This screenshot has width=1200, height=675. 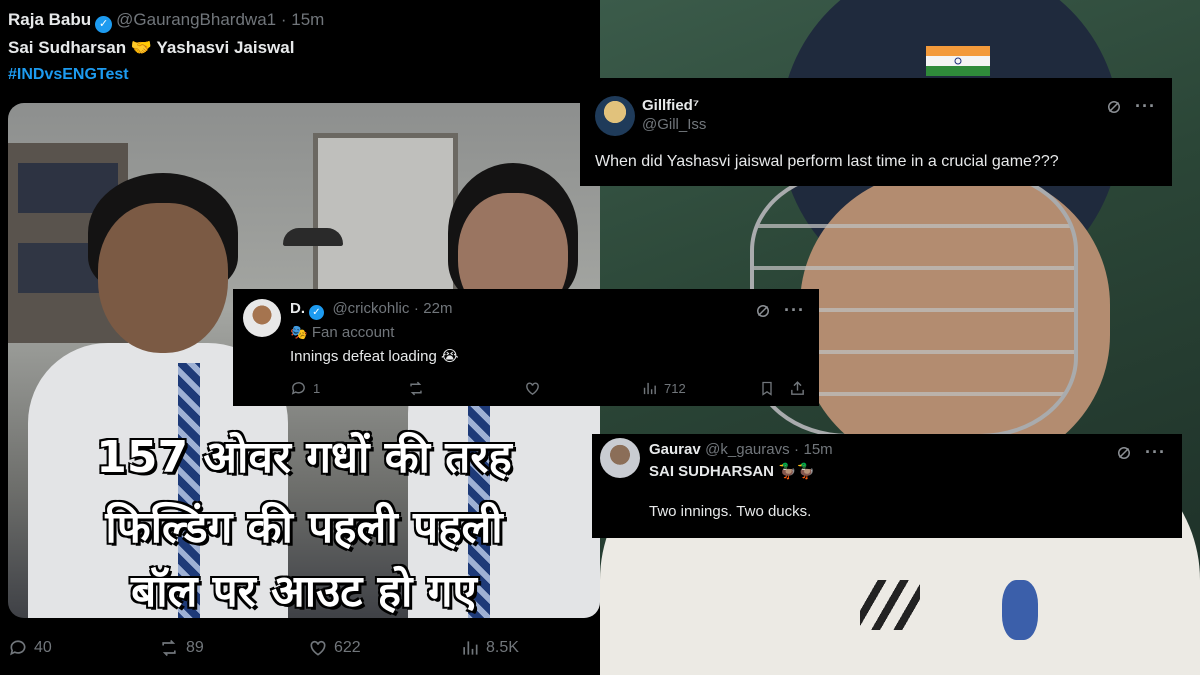 I want to click on name-line: D. ✓ @crickohlic · 22m, so click(x=371, y=310).